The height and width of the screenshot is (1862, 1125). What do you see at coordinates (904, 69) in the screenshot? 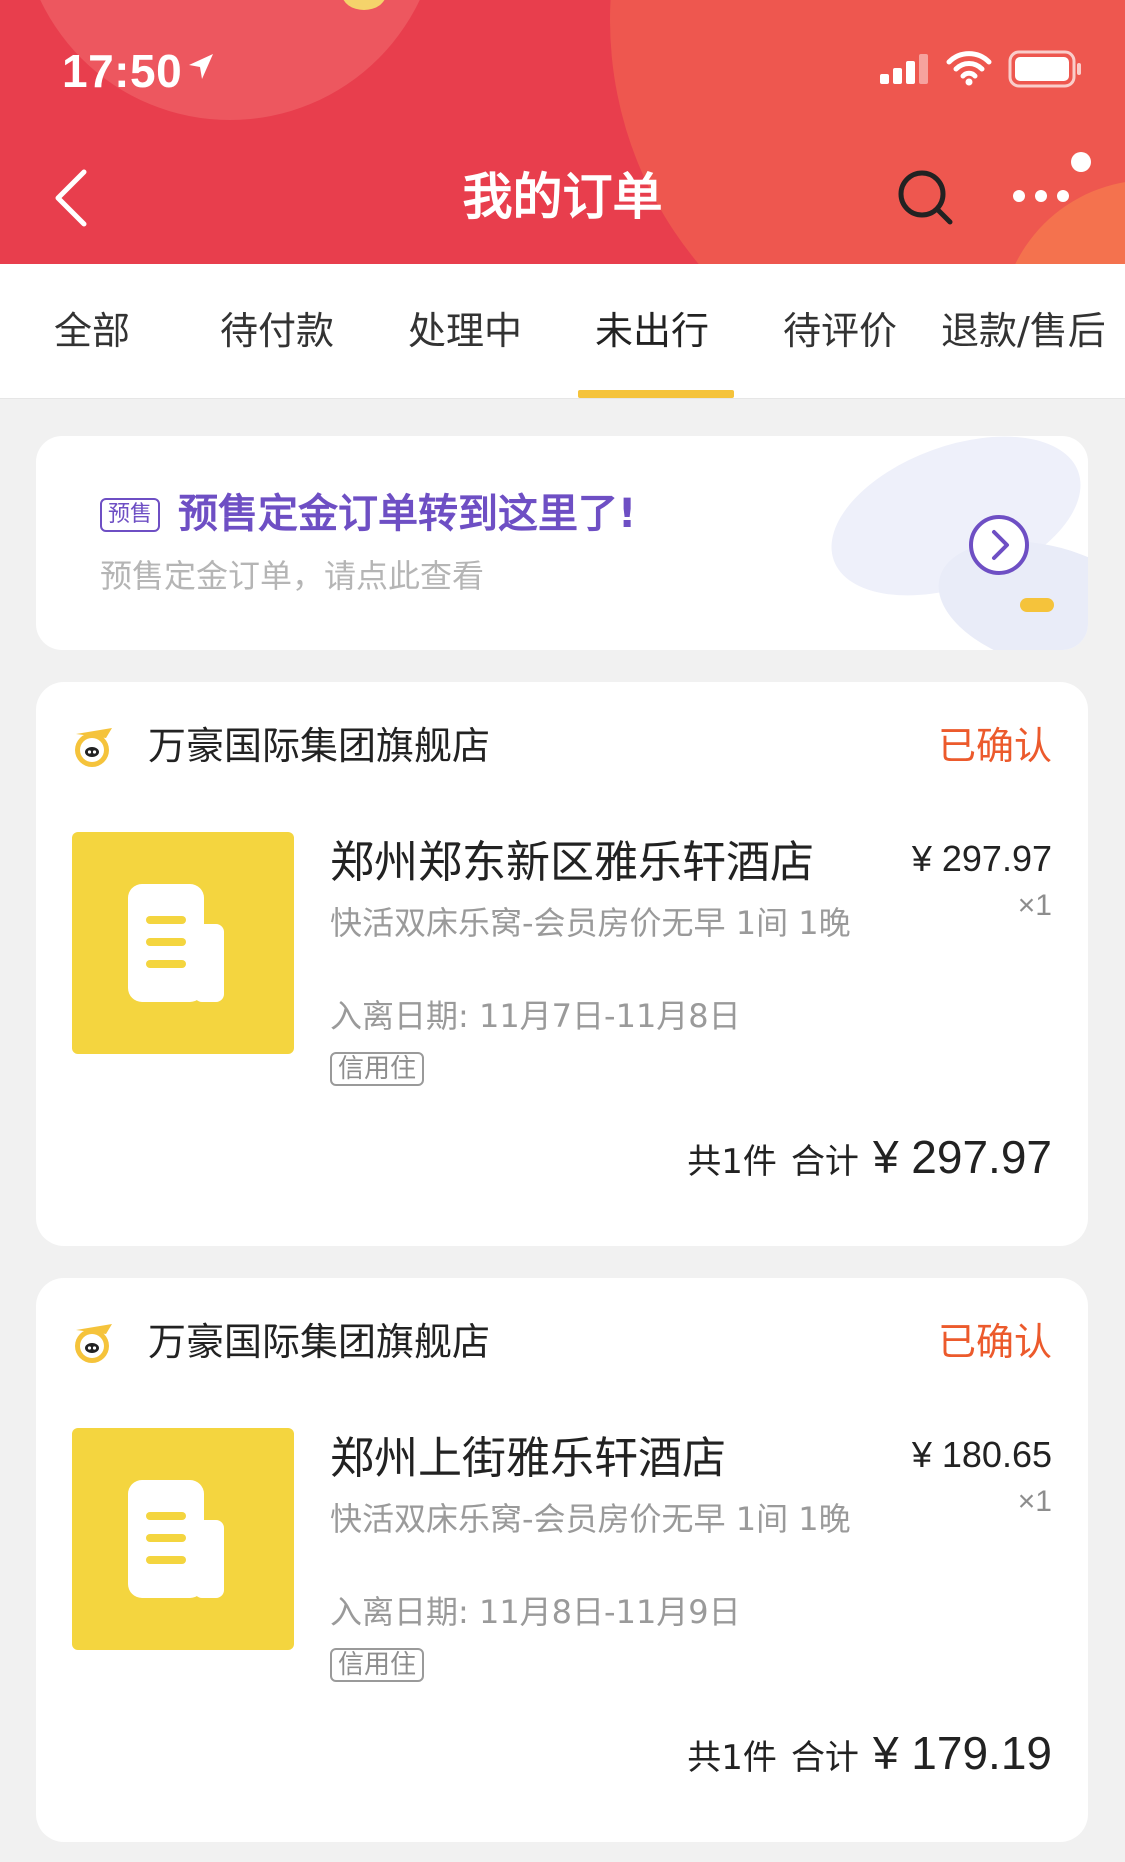
I see `cellular-signal-icon` at bounding box center [904, 69].